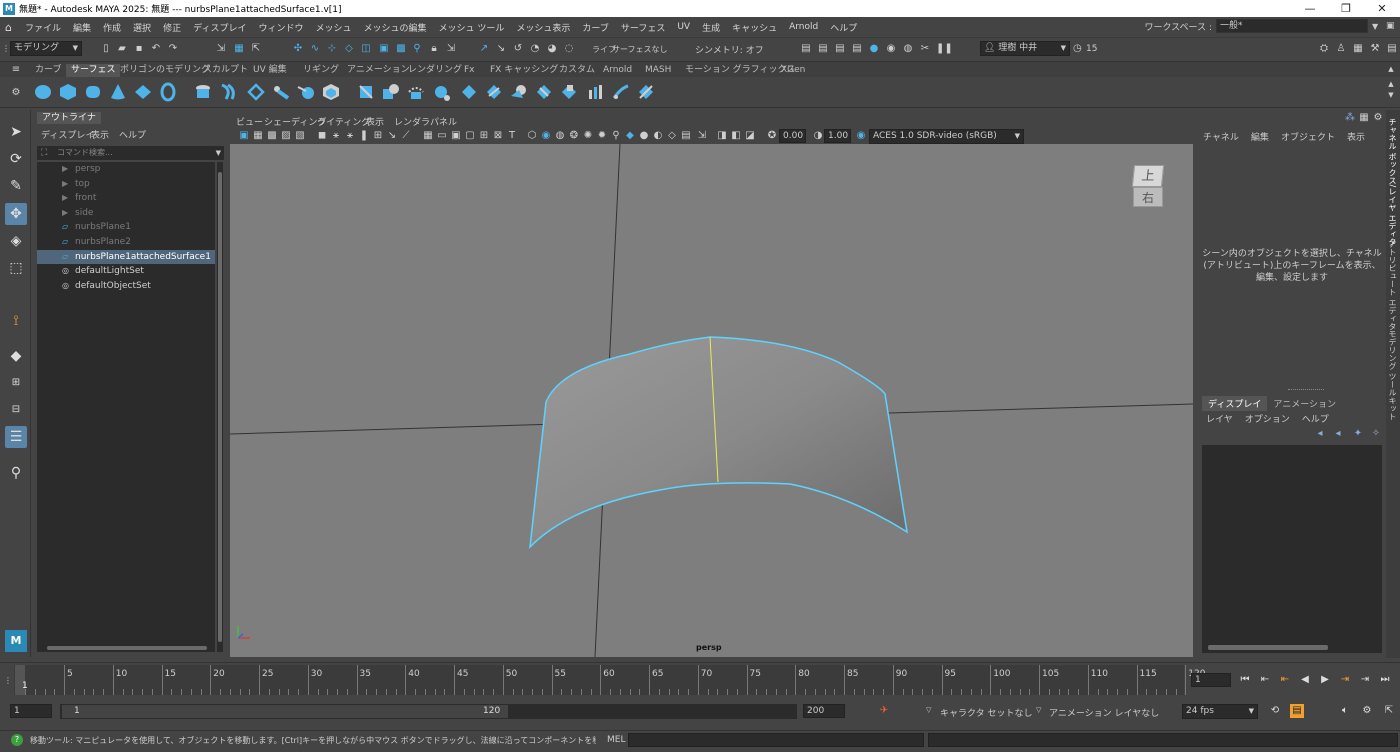 The height and width of the screenshot is (752, 1400). What do you see at coordinates (837, 136) in the screenshot?
I see `gamma-field: 1.00` at bounding box center [837, 136].